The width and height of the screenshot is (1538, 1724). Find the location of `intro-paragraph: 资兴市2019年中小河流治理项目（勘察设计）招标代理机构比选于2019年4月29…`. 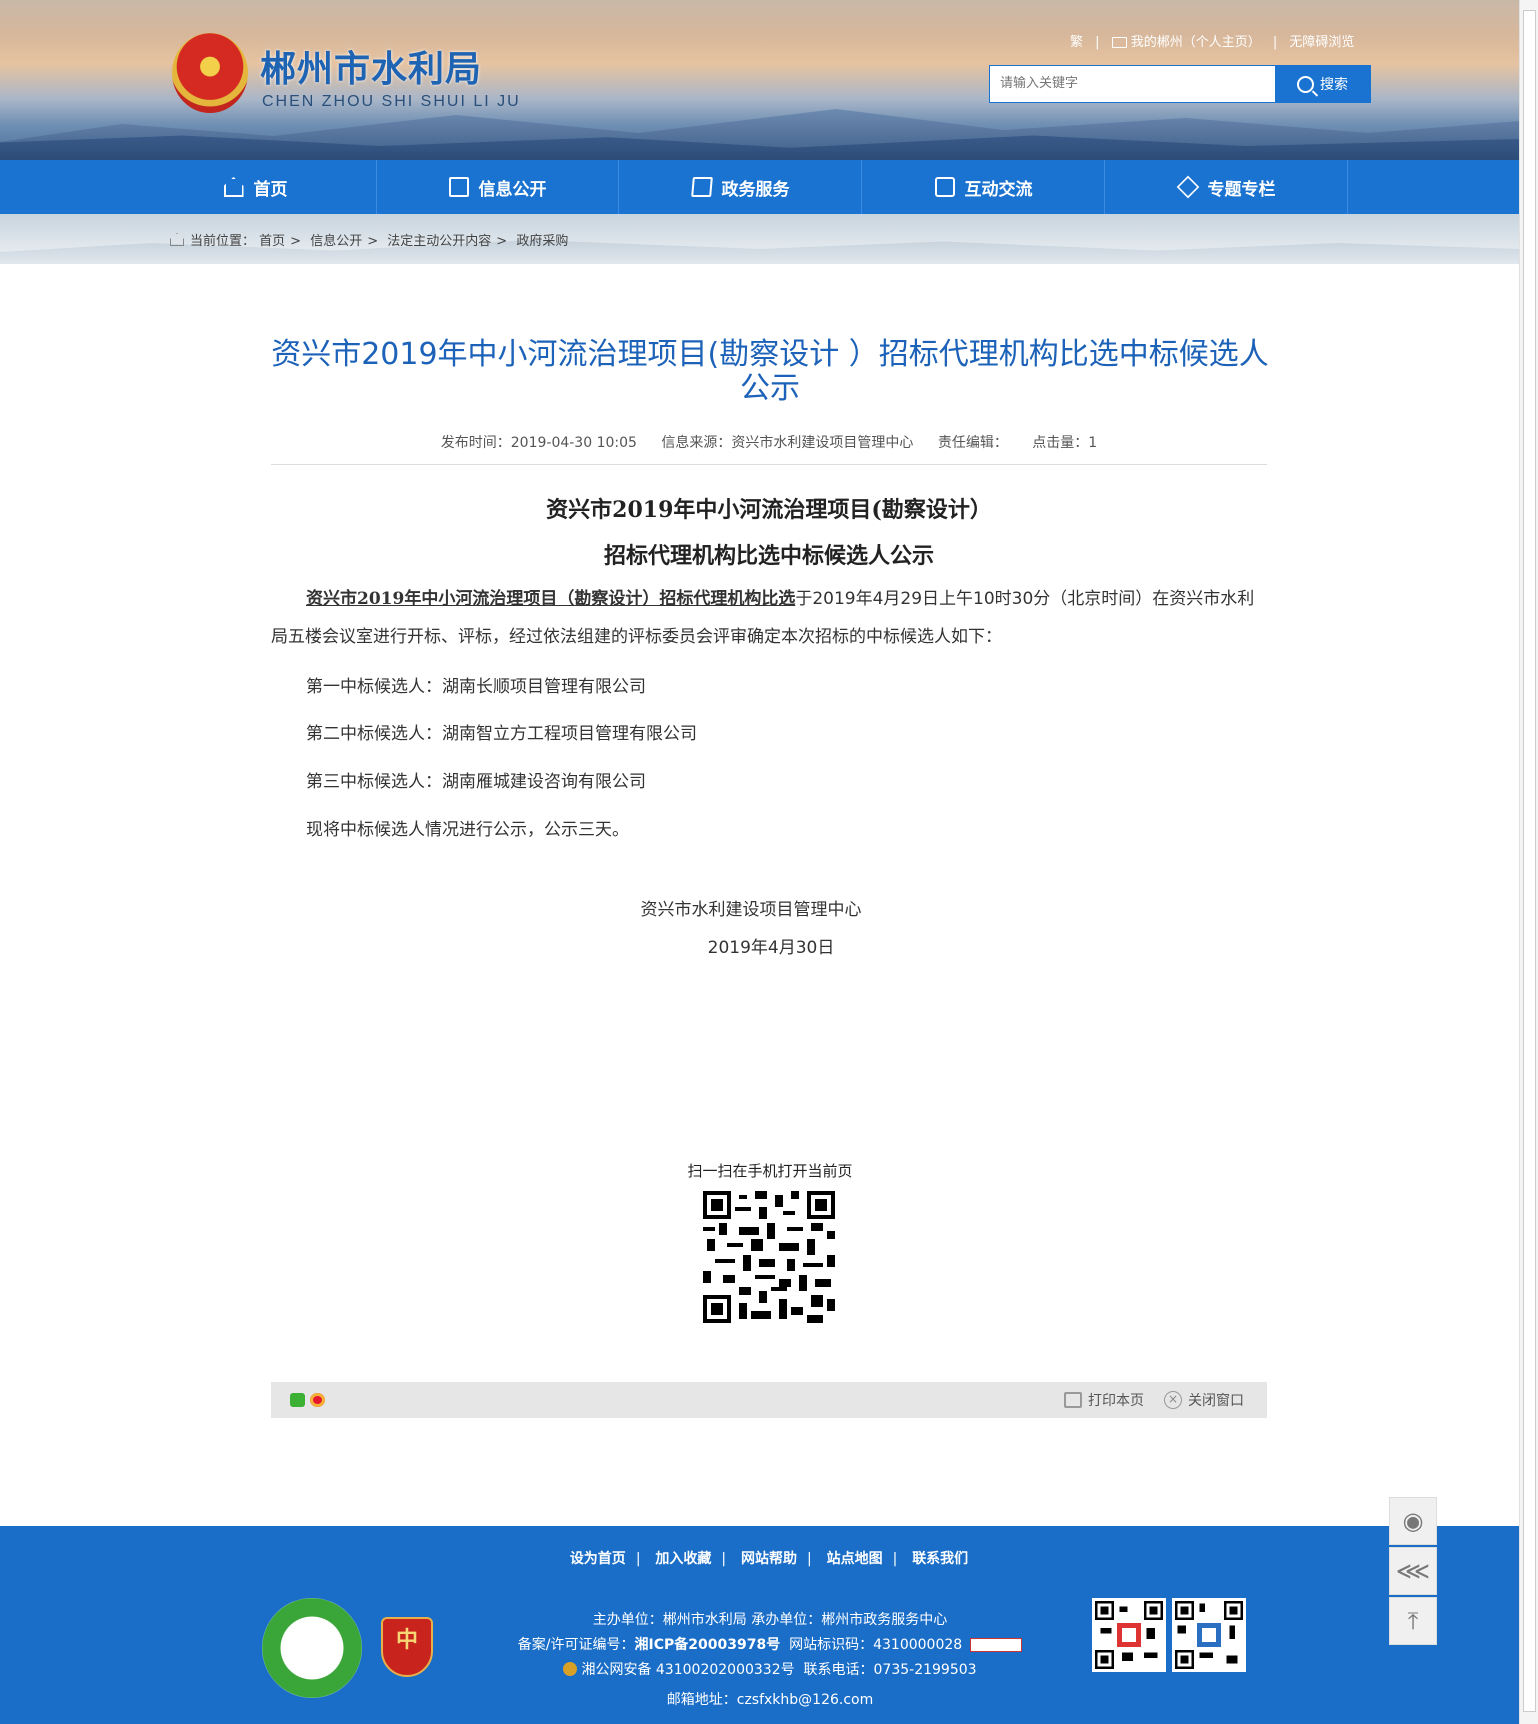

intro-paragraph: 资兴市2019年中小河流治理项目（勘察设计）招标代理机构比选于2019年4月29… is located at coordinates (769, 618).